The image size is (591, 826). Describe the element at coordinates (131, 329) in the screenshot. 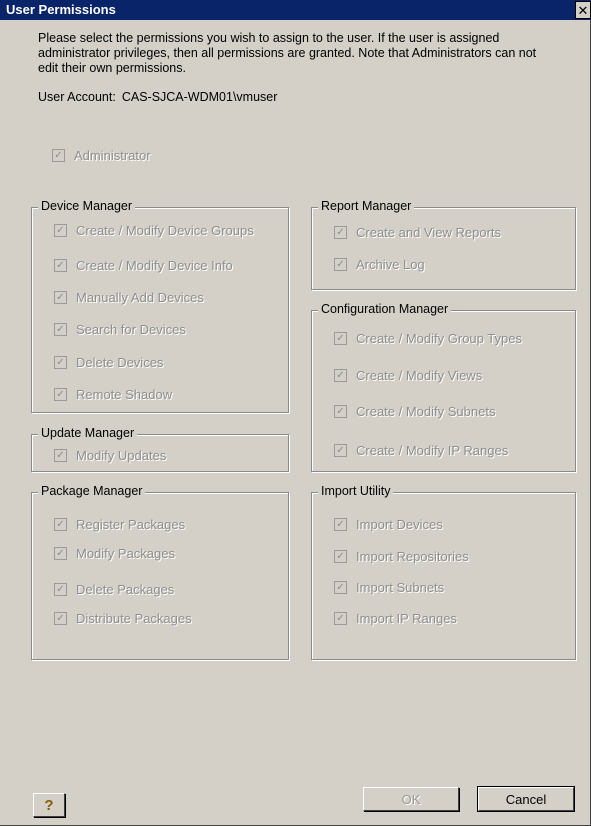

I see `permission-label: Search for Devices` at that location.